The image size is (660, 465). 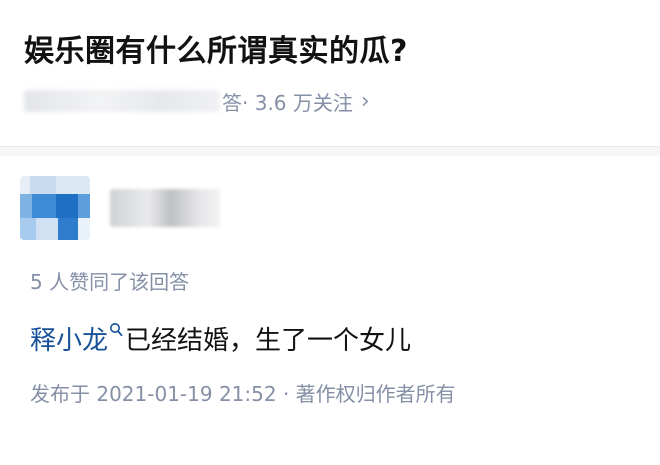 I want to click on answer-content: 释小龙 已经结婚，生了一个女儿, so click(x=220, y=338).